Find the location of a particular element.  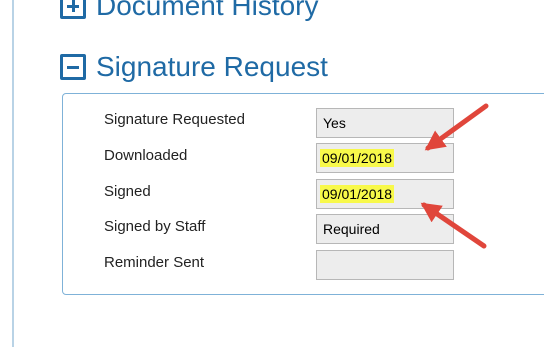

annotation-arrow-downloaded is located at coordinates (456, 127).